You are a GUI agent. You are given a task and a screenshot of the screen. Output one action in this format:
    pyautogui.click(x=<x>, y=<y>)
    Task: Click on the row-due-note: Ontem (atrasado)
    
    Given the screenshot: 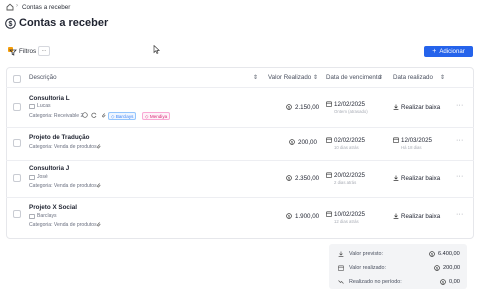 What is the action you would take?
    pyautogui.click(x=351, y=111)
    